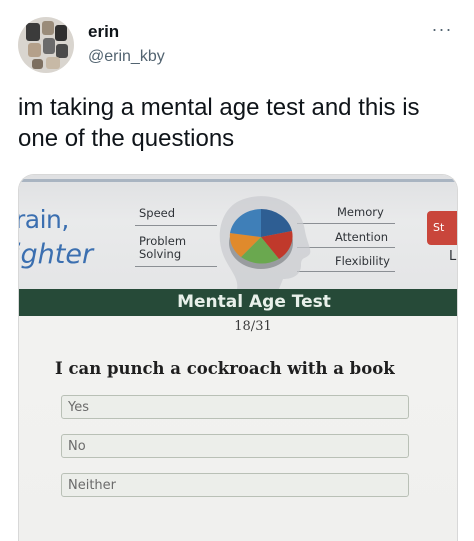 The height and width of the screenshot is (541, 474). Describe the element at coordinates (43, 219) in the screenshot. I see `brand-text-line1: rain,` at that location.